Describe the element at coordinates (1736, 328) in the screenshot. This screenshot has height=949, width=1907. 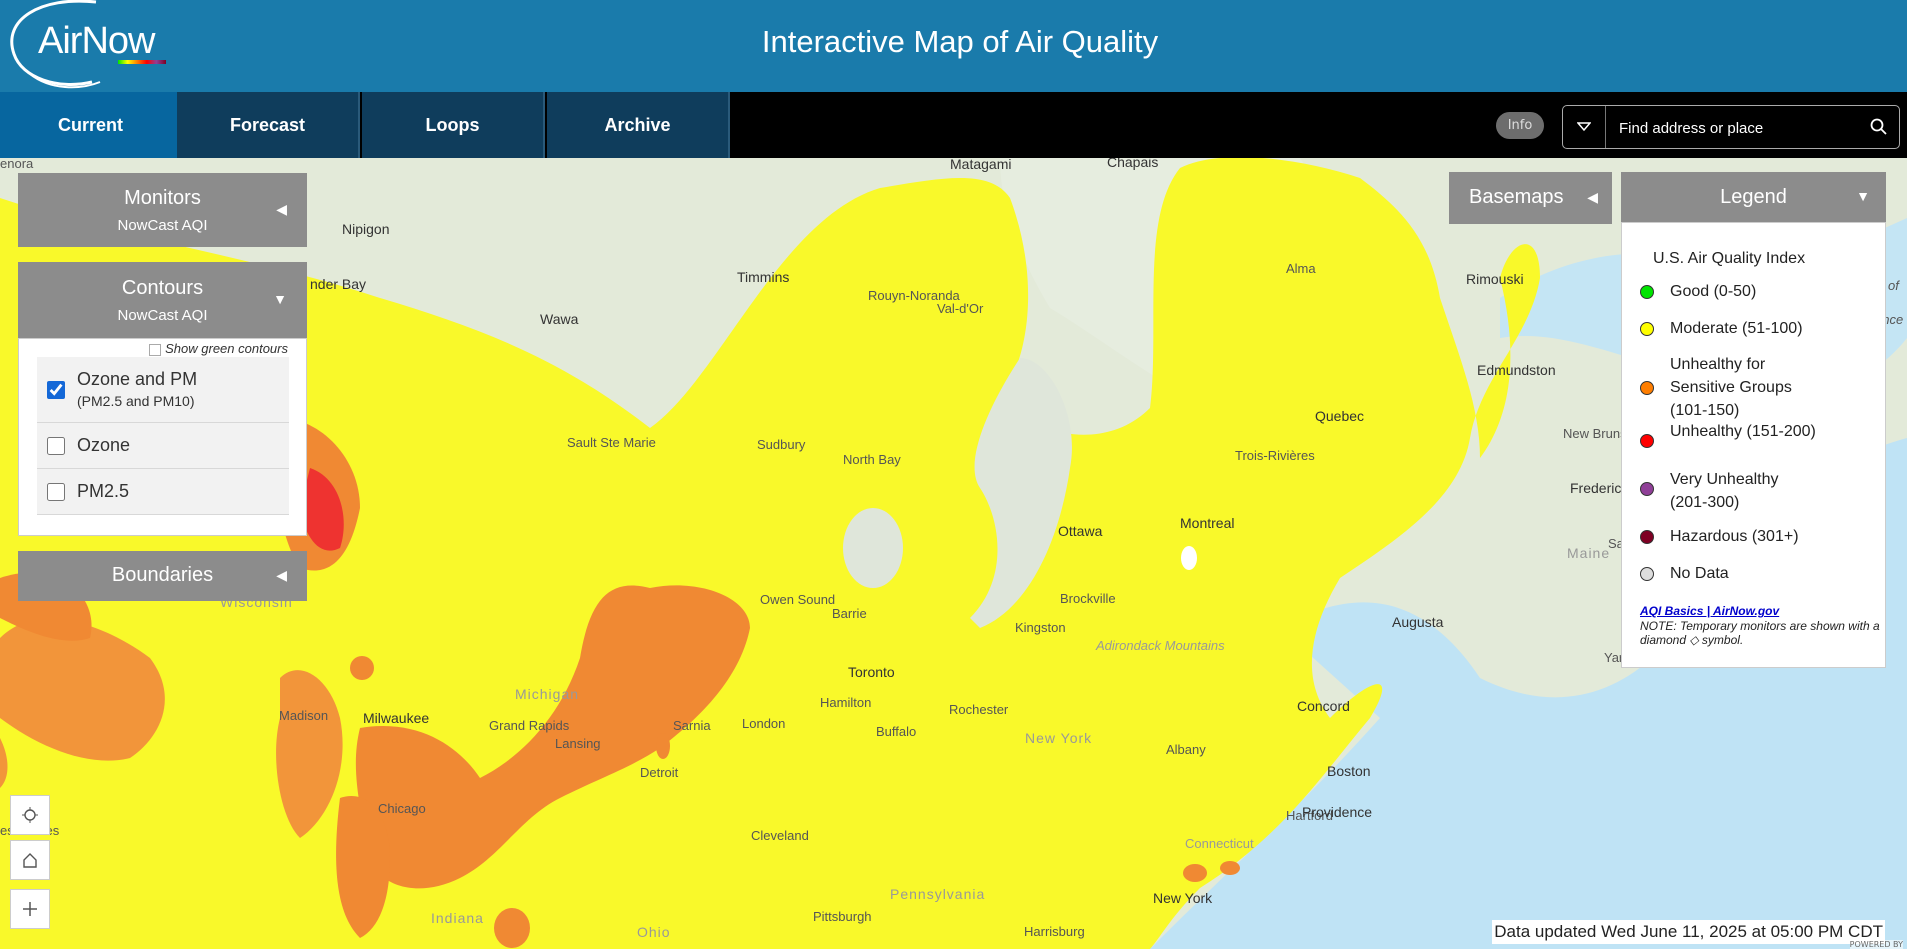
I see `legend-label: Moderate (51-100)` at that location.